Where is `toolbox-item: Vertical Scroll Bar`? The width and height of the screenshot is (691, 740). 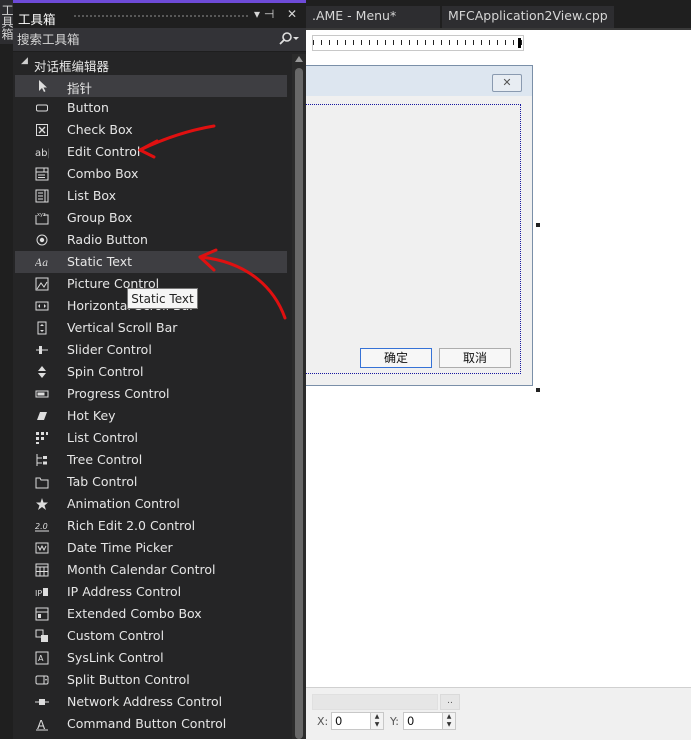 toolbox-item: Vertical Scroll Bar is located at coordinates (151, 328).